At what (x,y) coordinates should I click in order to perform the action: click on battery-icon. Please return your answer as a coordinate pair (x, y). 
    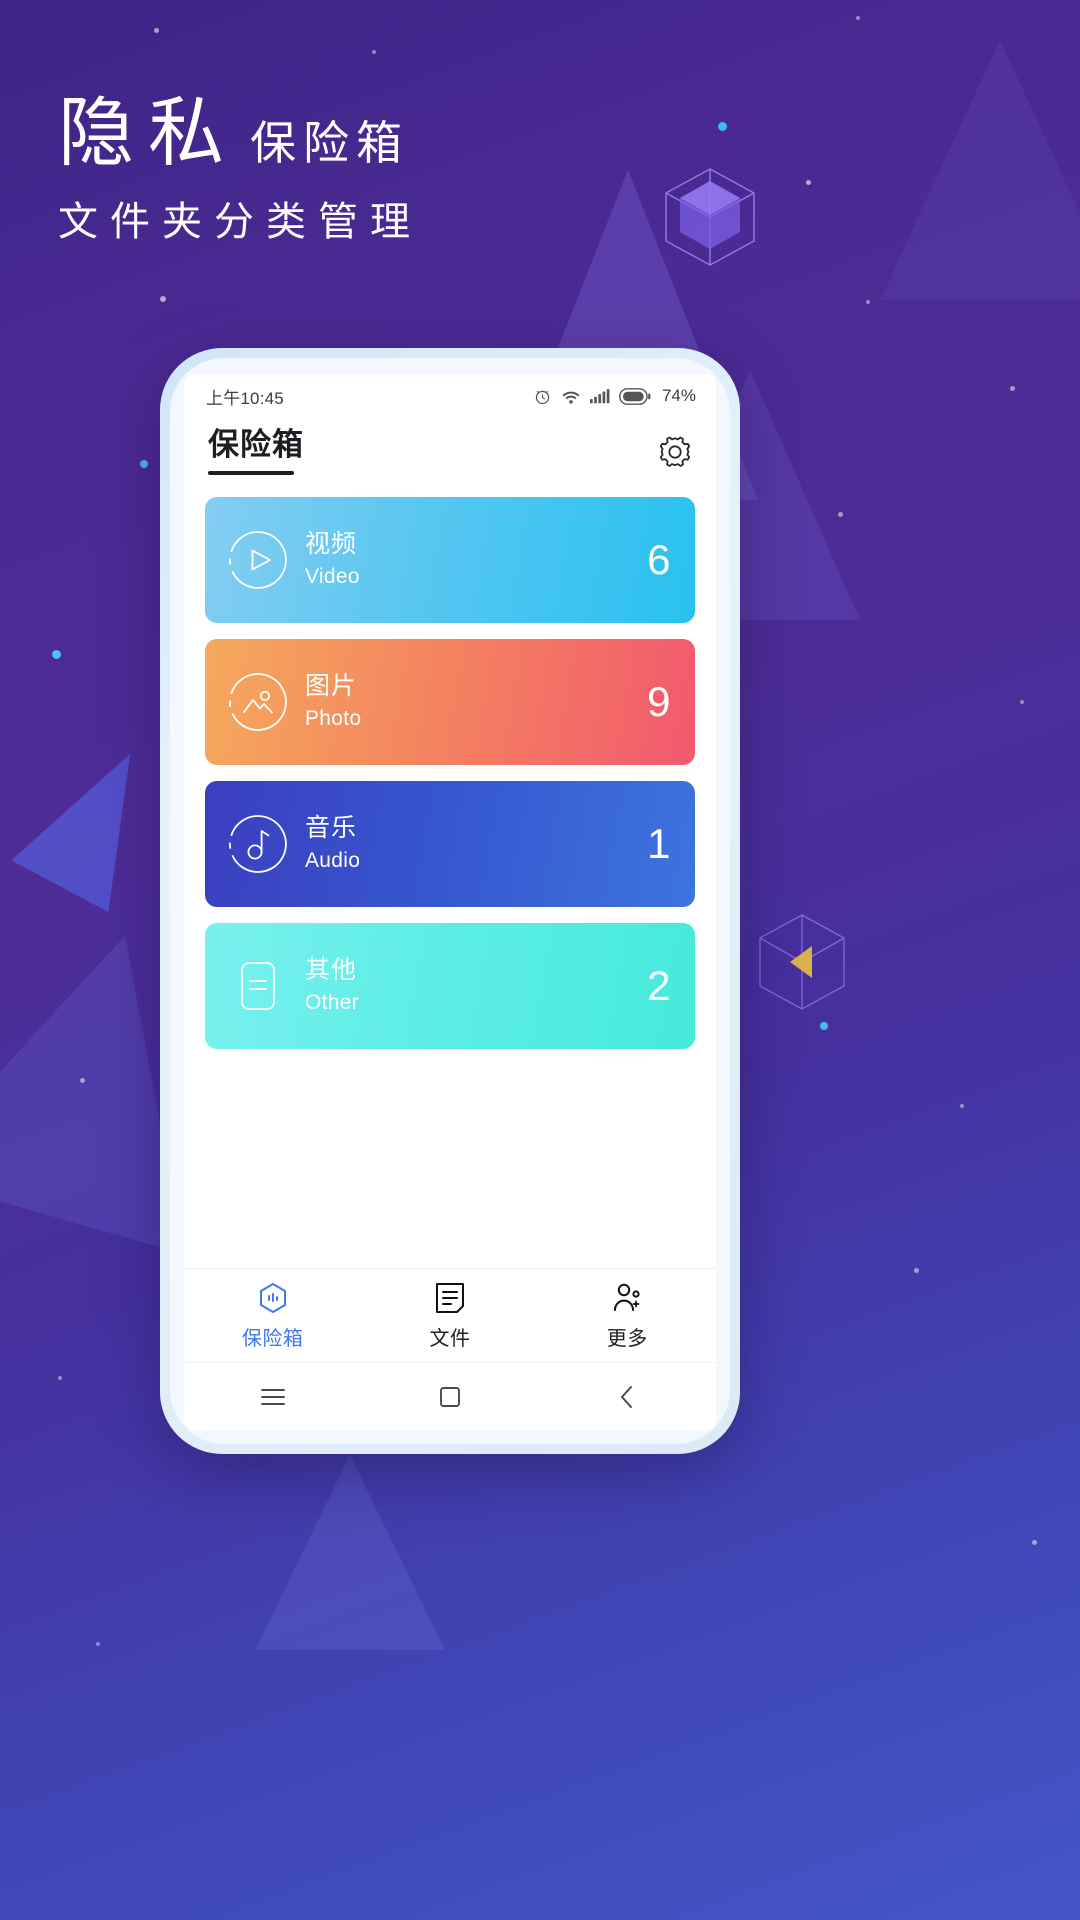
    Looking at the image, I should click on (635, 396).